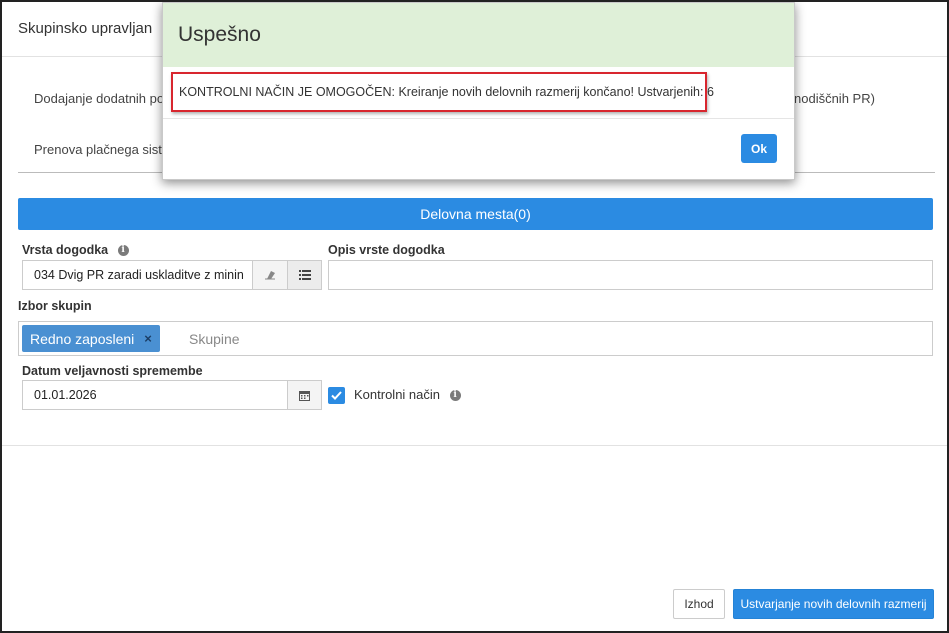 Image resolution: width=949 pixels, height=633 pixels. I want to click on exit-button: Izhod, so click(699, 604).